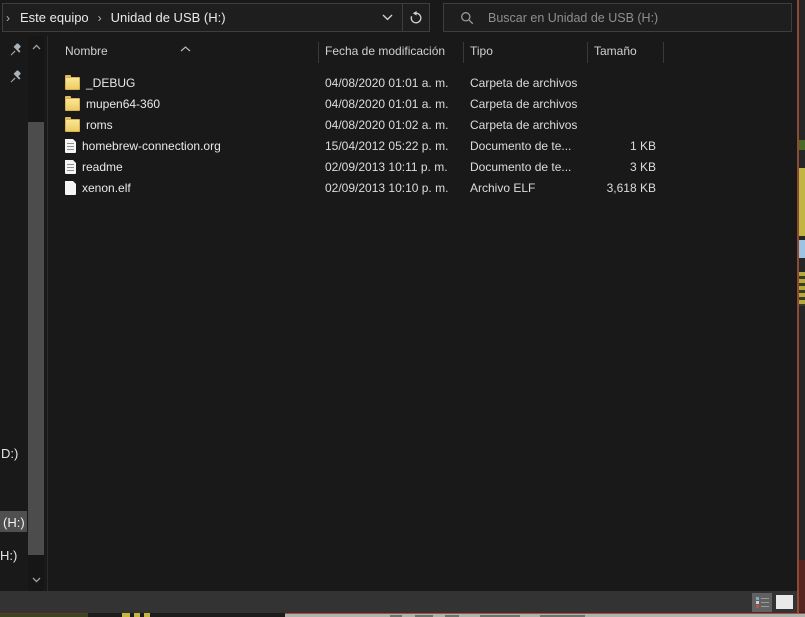 Image resolution: width=805 pixels, height=617 pixels. I want to click on chevron-up-icon, so click(36, 47).